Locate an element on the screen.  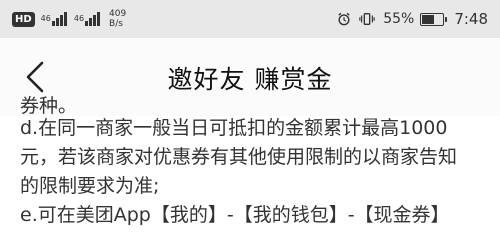
network-speed-value: 409 is located at coordinates (118, 14).